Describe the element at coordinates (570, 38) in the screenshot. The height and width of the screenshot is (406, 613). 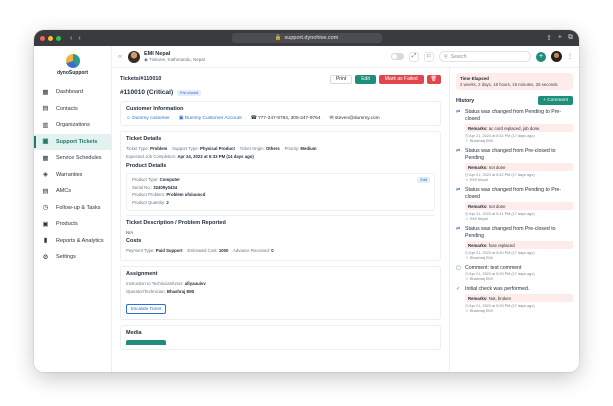
I see `tabs-icon: ⧉` at that location.